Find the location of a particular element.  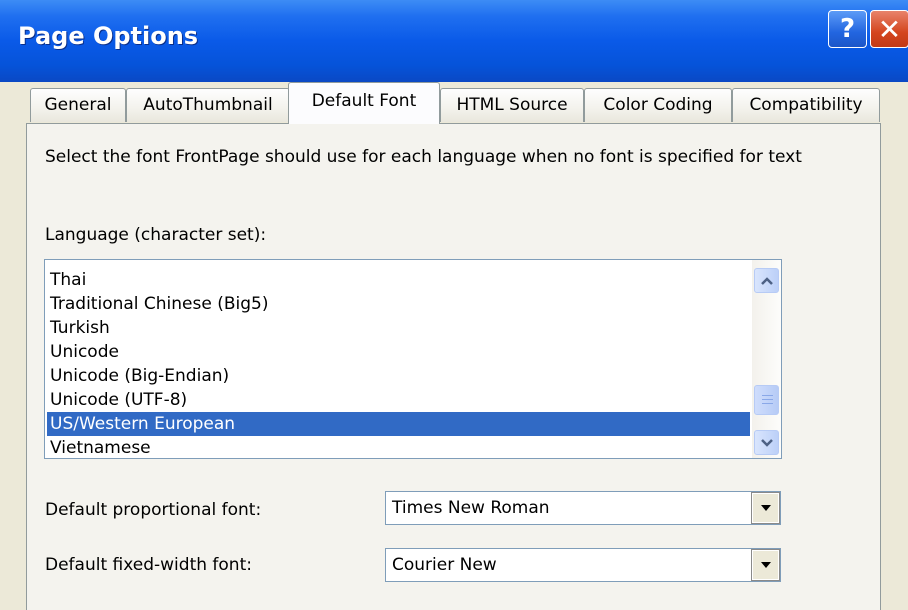

proportional-font-label: Default proportional font: is located at coordinates (153, 510).